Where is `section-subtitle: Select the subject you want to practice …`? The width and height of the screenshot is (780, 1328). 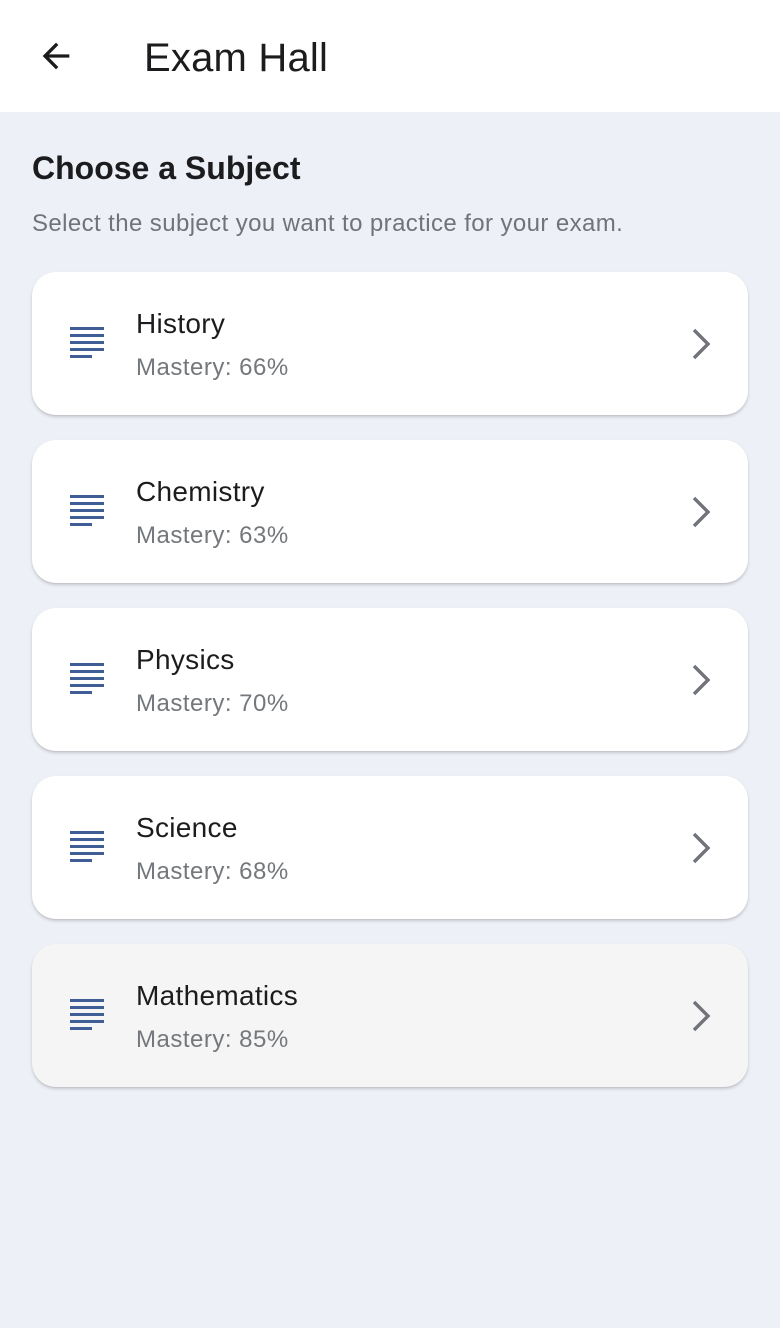 section-subtitle: Select the subject you want to practice … is located at coordinates (328, 223).